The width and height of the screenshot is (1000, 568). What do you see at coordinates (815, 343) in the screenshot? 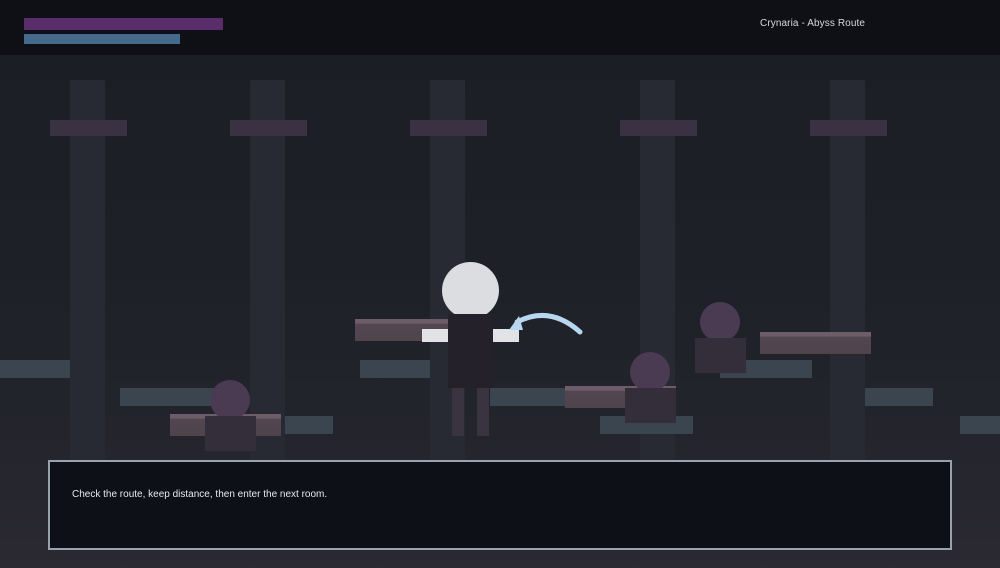
I see `floating-platform` at bounding box center [815, 343].